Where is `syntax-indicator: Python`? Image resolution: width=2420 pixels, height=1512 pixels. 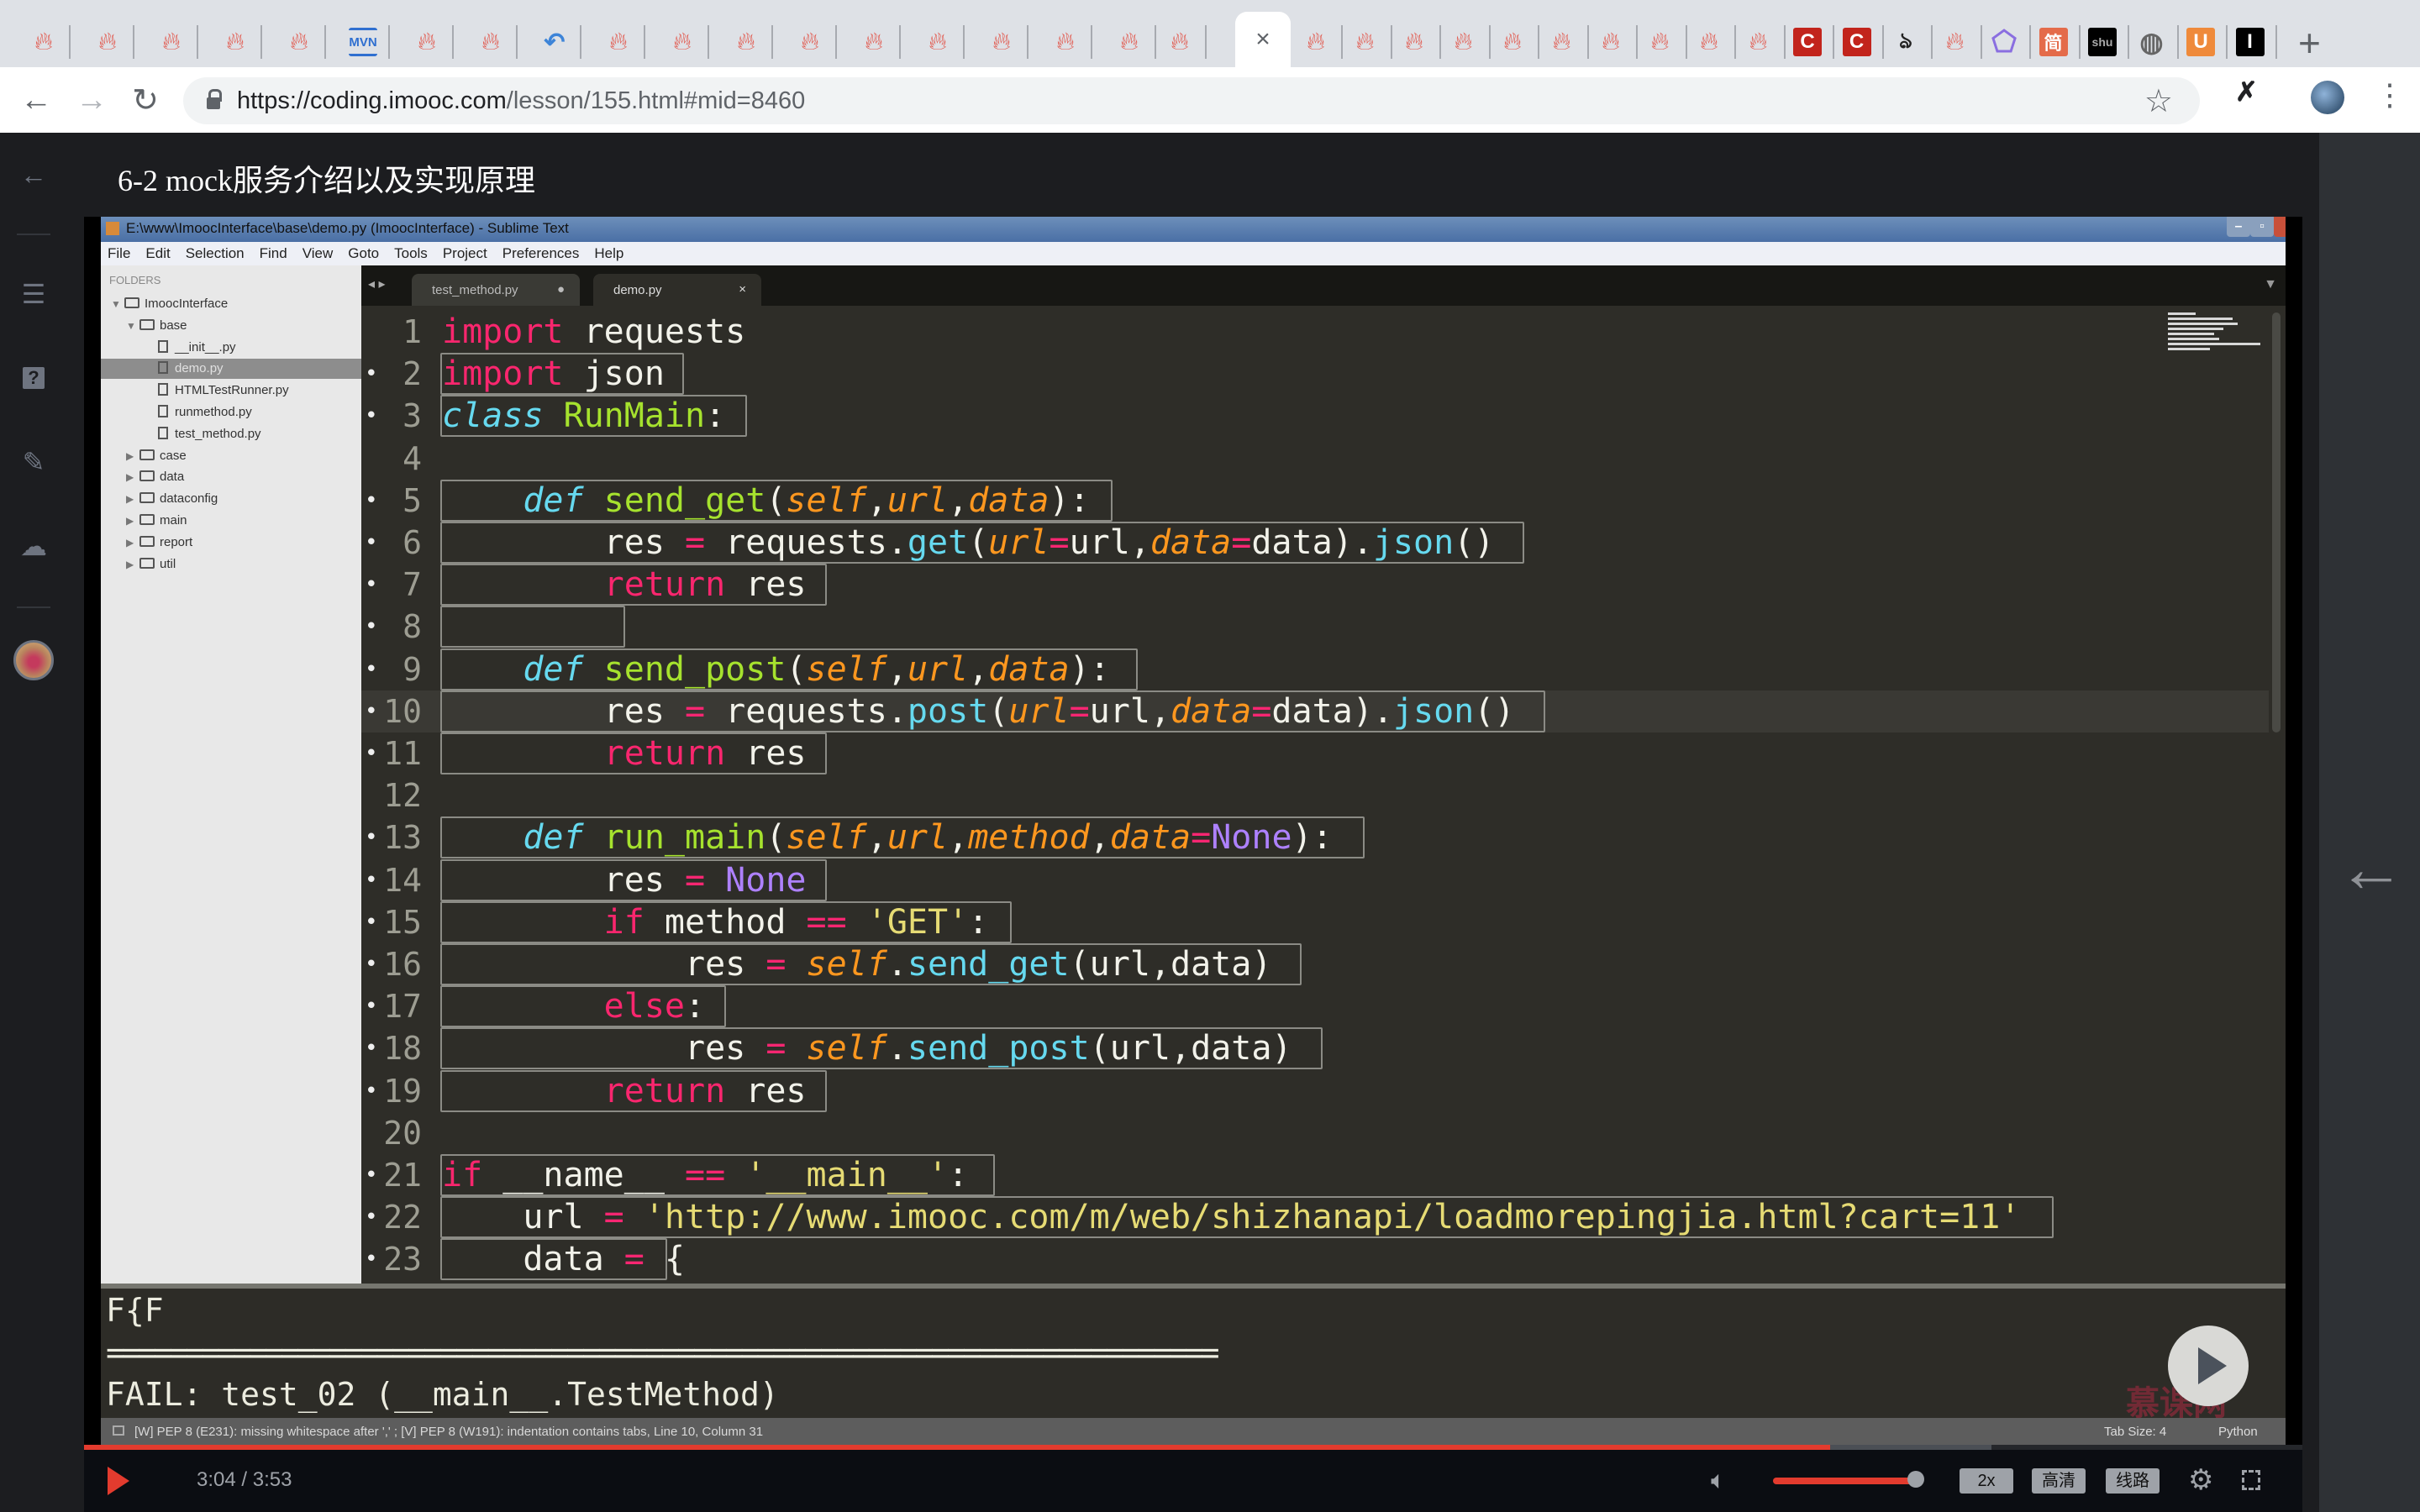
syntax-indicator: Python is located at coordinates (2238, 1432).